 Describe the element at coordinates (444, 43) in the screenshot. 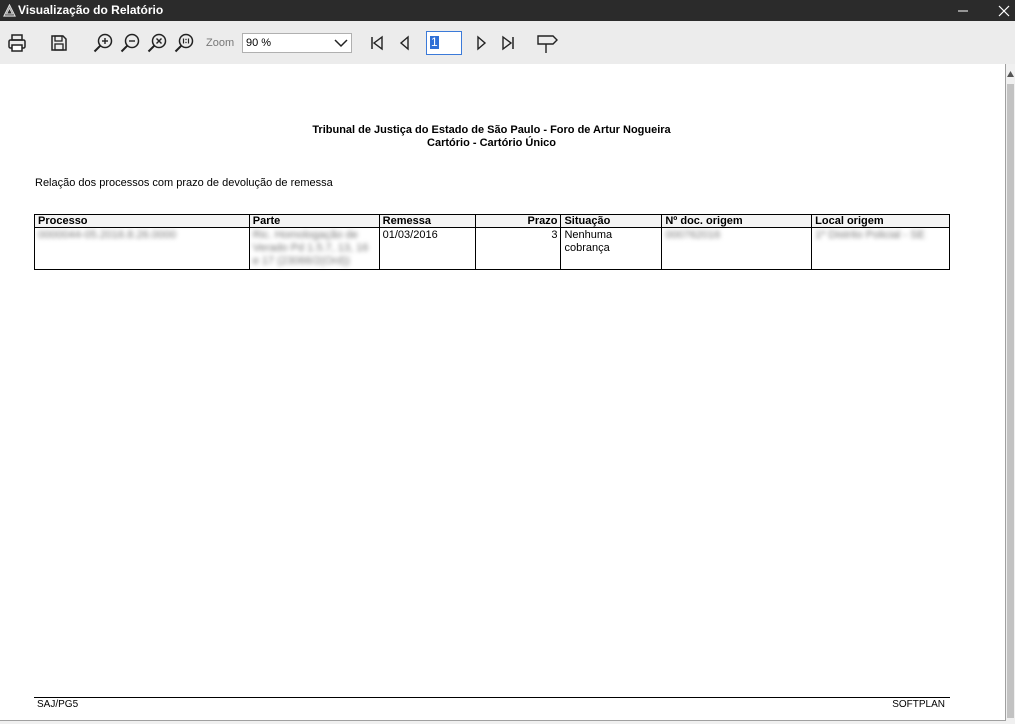

I see `page-number-input: 1` at that location.